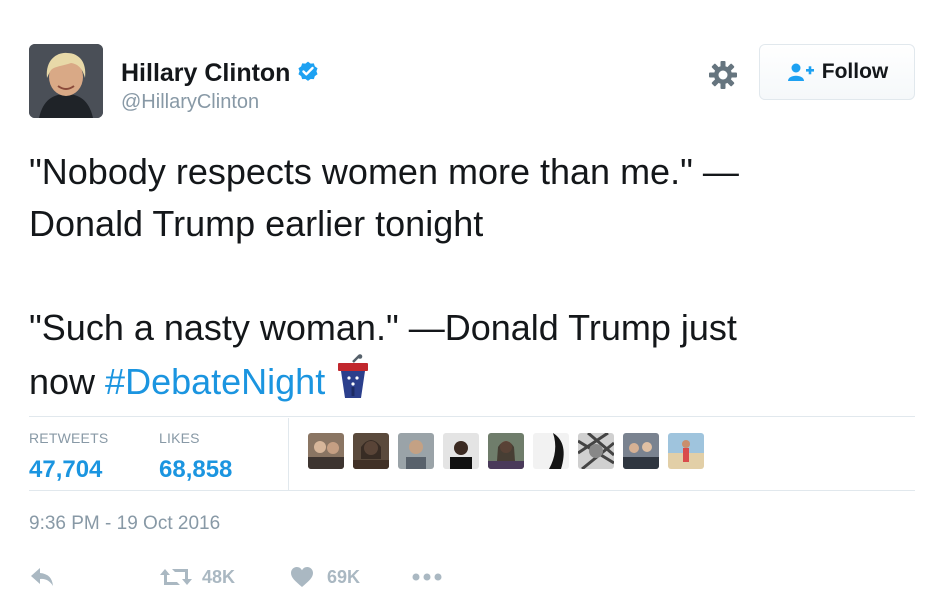 This screenshot has height=603, width=933. What do you see at coordinates (325, 577) in the screenshot?
I see `like-button: 69K` at bounding box center [325, 577].